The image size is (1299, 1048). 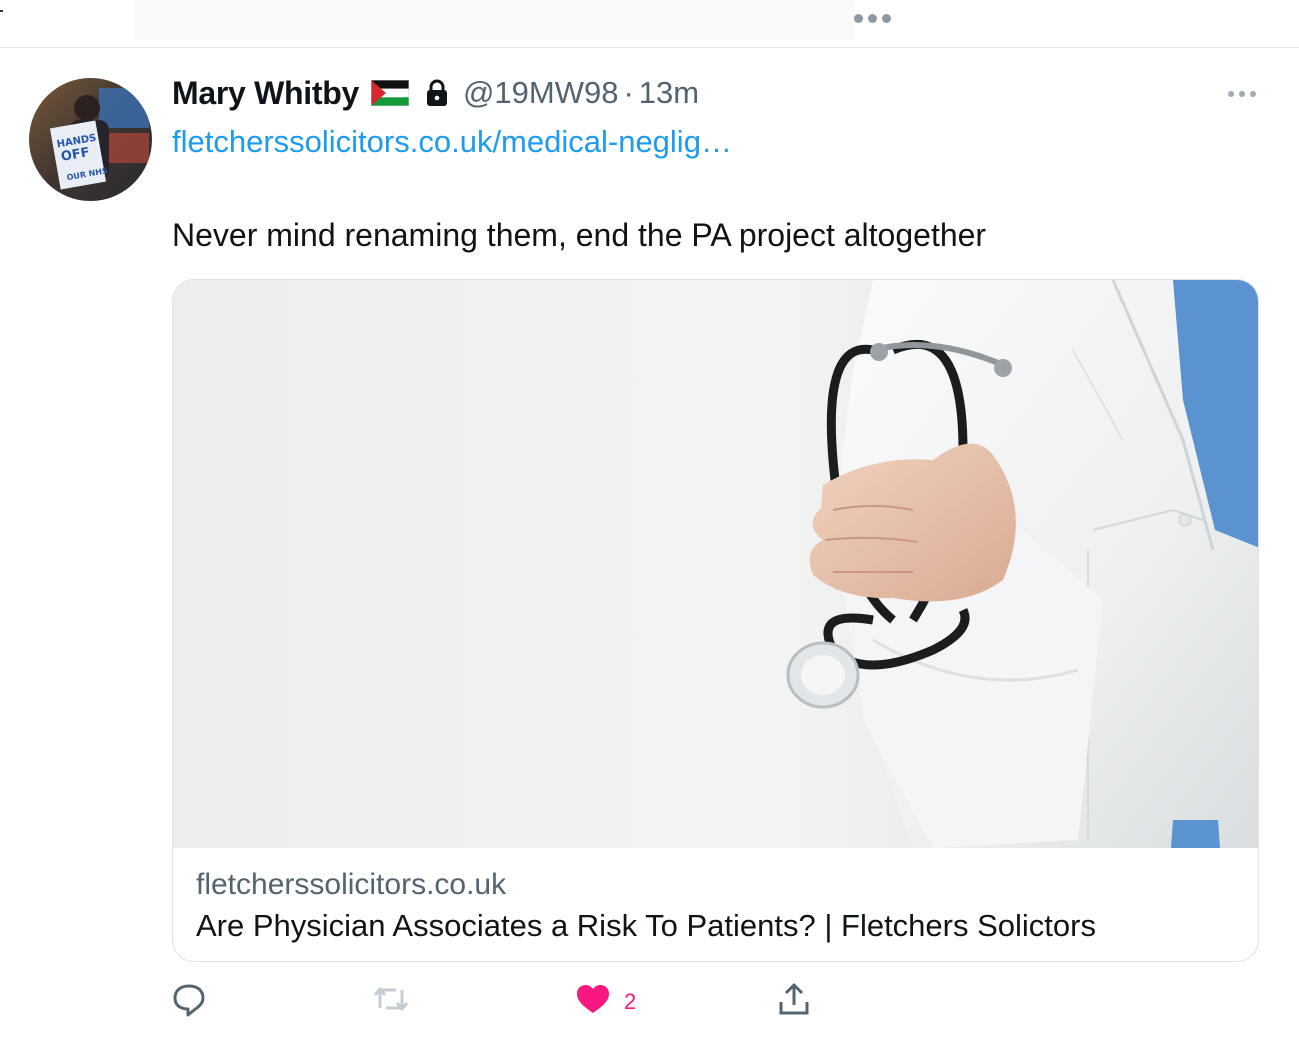 I want to click on like-count: 2, so click(x=630, y=1001).